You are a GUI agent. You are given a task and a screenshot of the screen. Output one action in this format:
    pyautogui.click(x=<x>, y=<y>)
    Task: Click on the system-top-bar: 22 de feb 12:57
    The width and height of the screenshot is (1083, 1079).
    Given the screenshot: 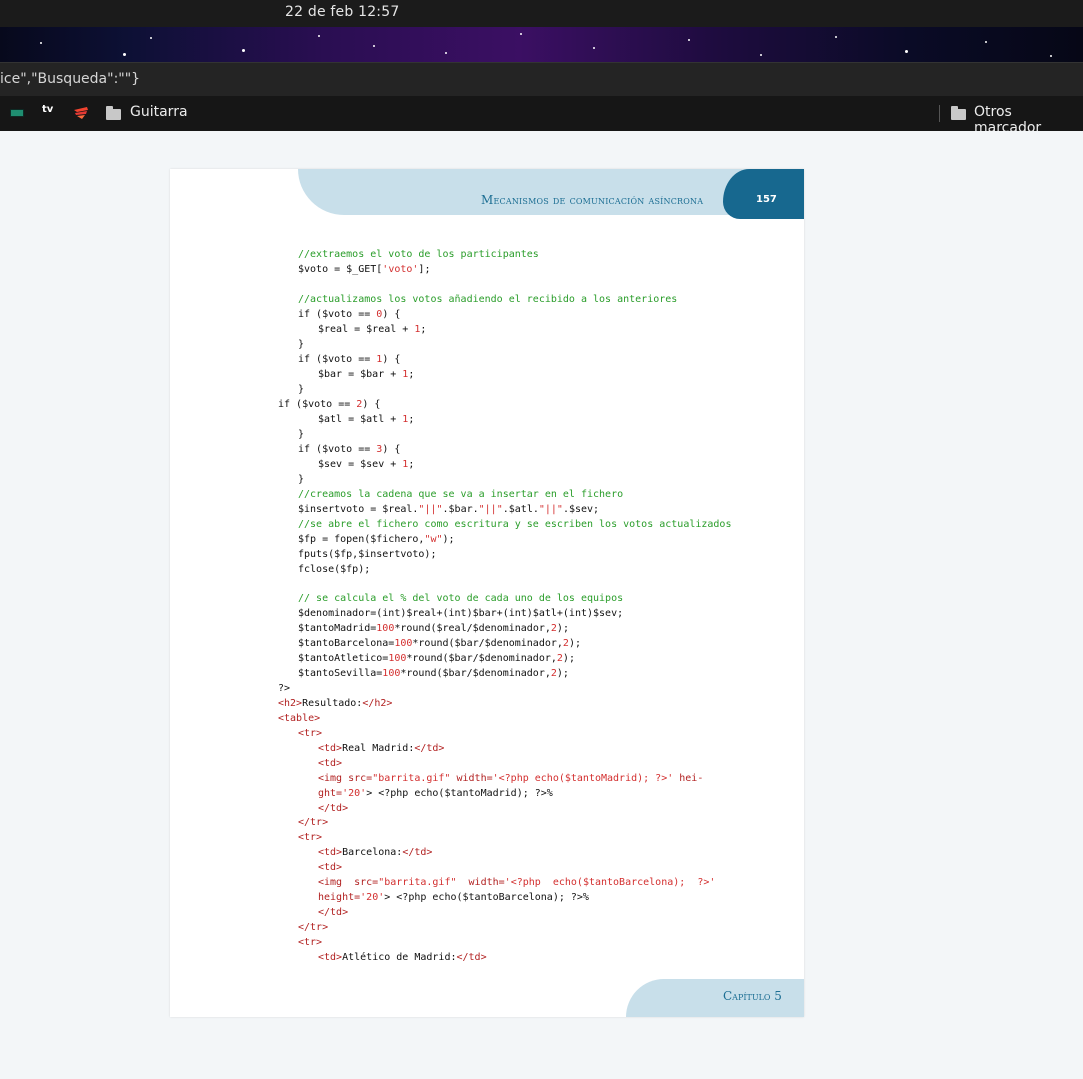 What is the action you would take?
    pyautogui.click(x=541, y=13)
    